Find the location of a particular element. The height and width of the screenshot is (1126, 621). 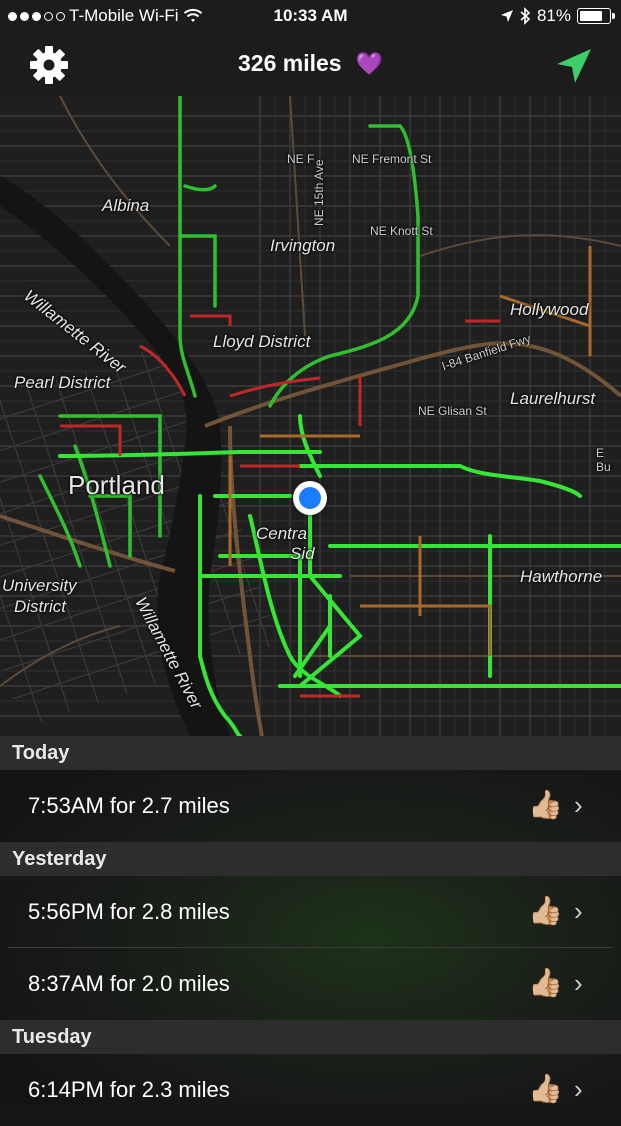

map-label-ne-glisan: NE Glisan St is located at coordinates (452, 411).